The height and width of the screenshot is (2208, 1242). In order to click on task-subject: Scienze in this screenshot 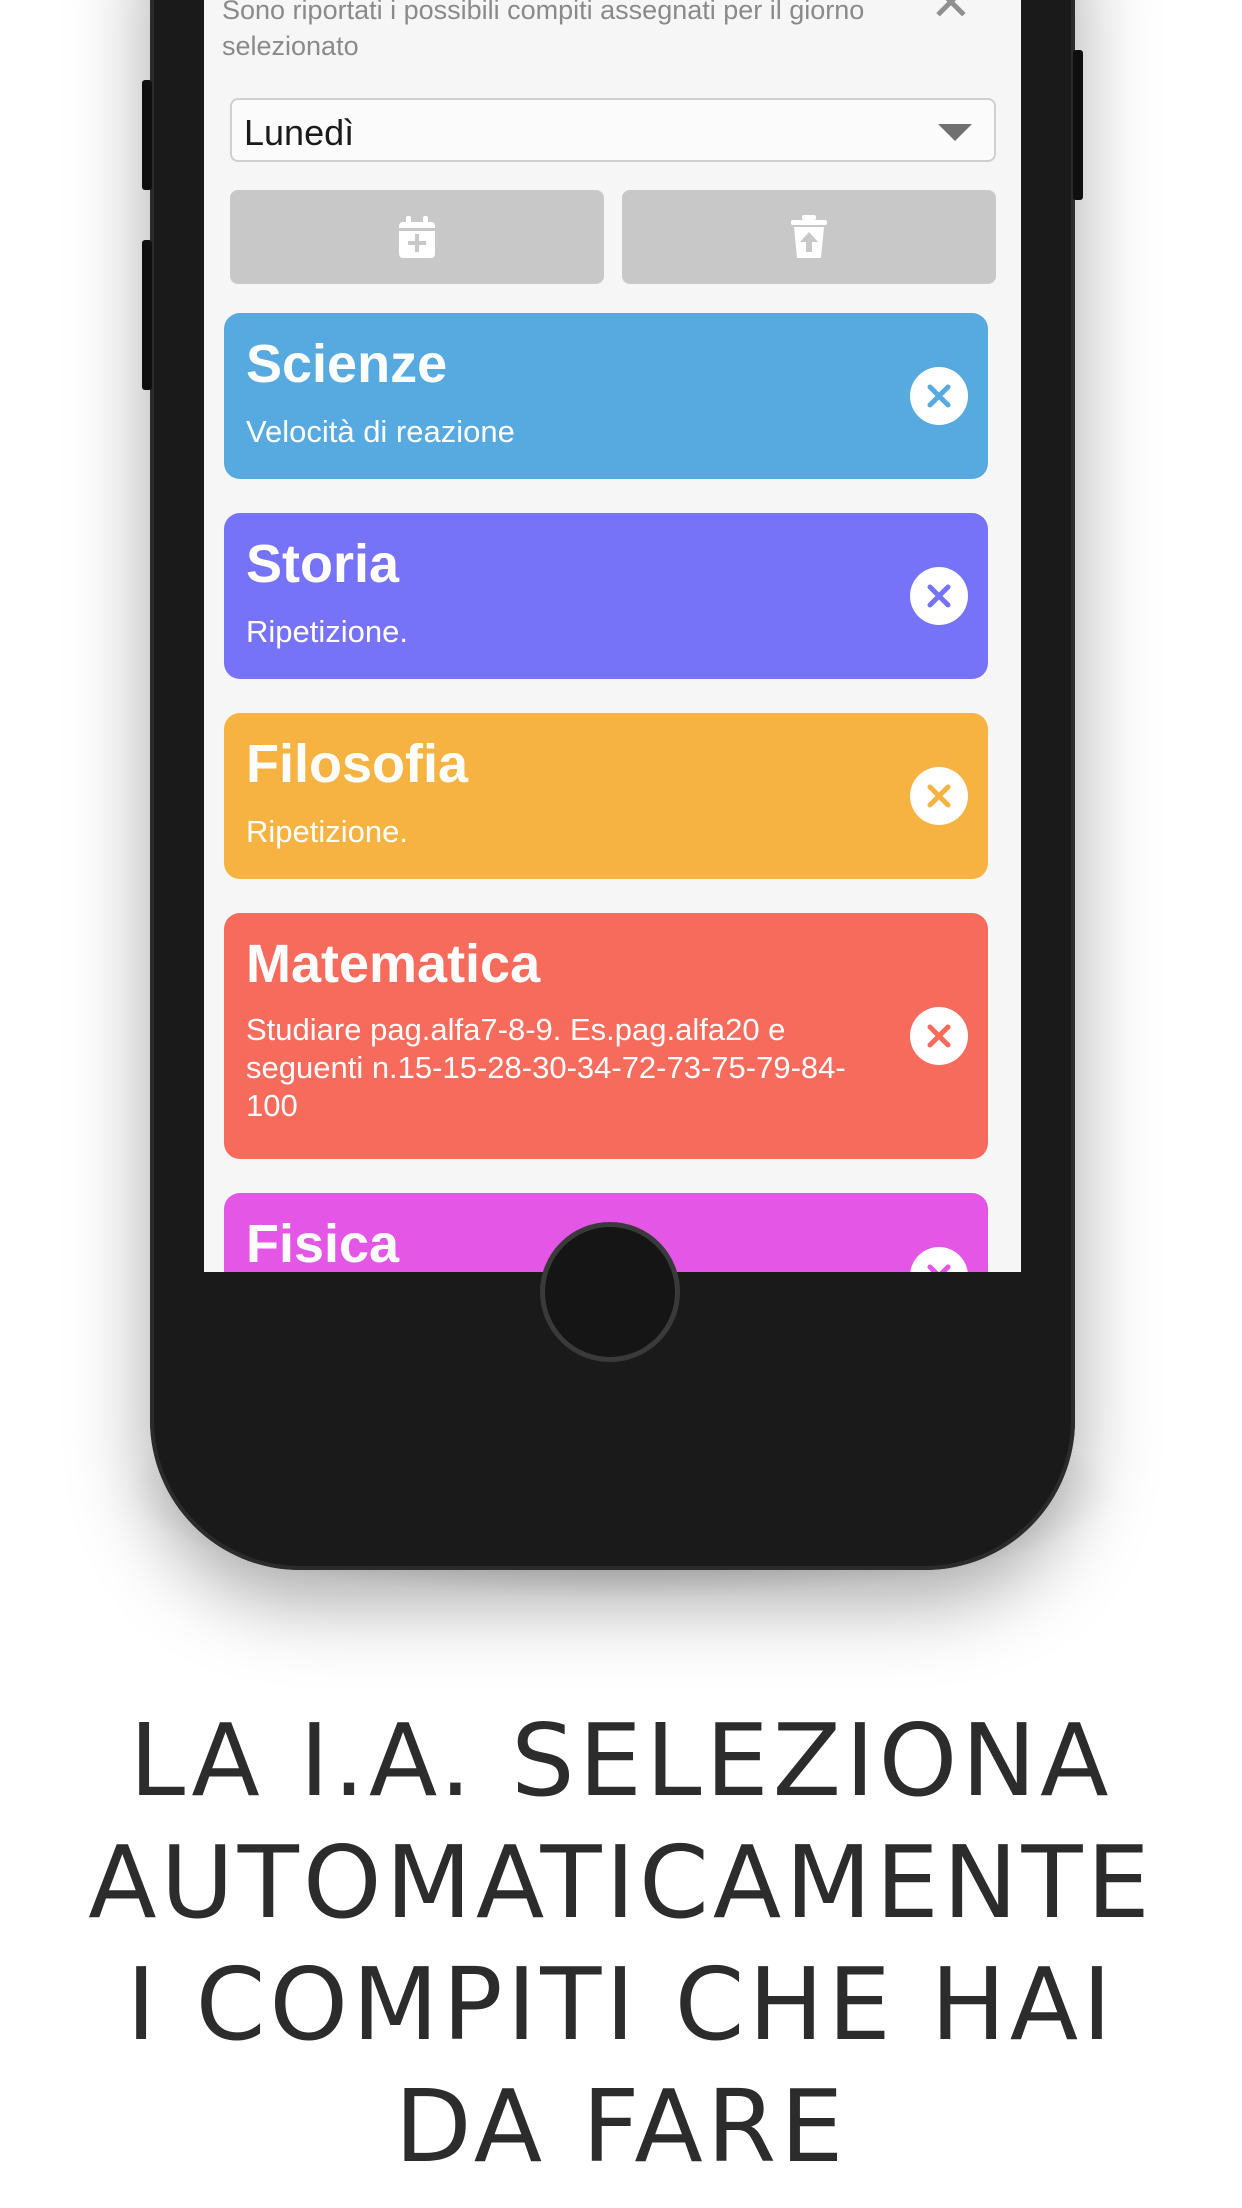, I will do `click(347, 364)`.